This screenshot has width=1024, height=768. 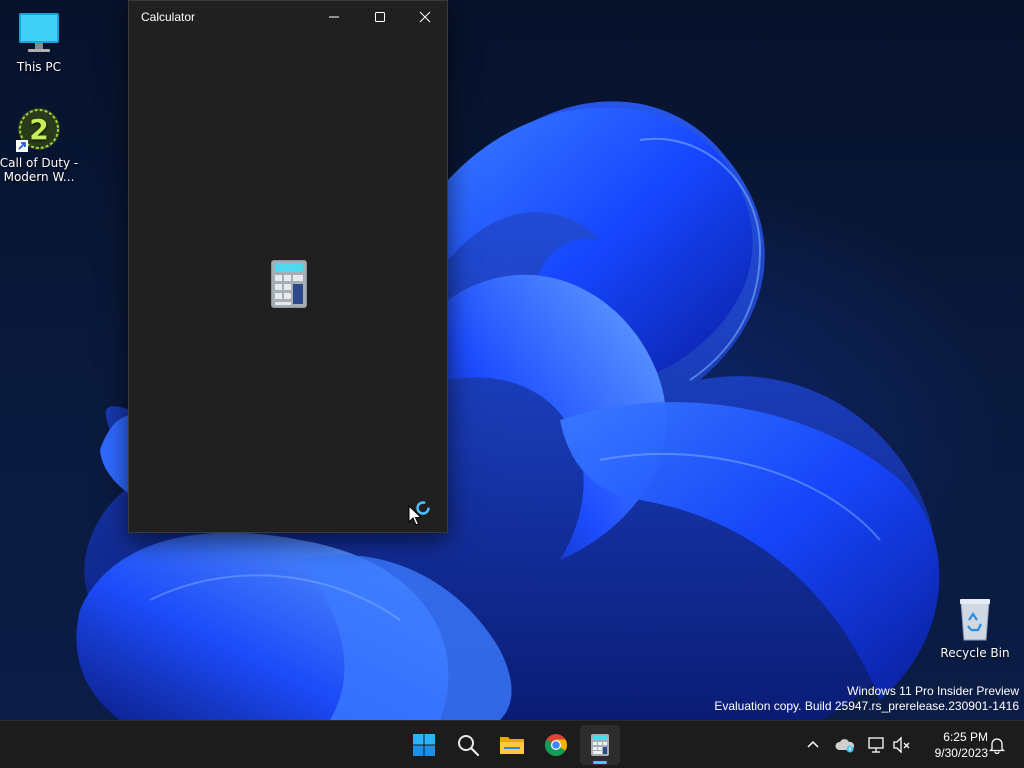 I want to click on window-title: Calculator, so click(x=168, y=17).